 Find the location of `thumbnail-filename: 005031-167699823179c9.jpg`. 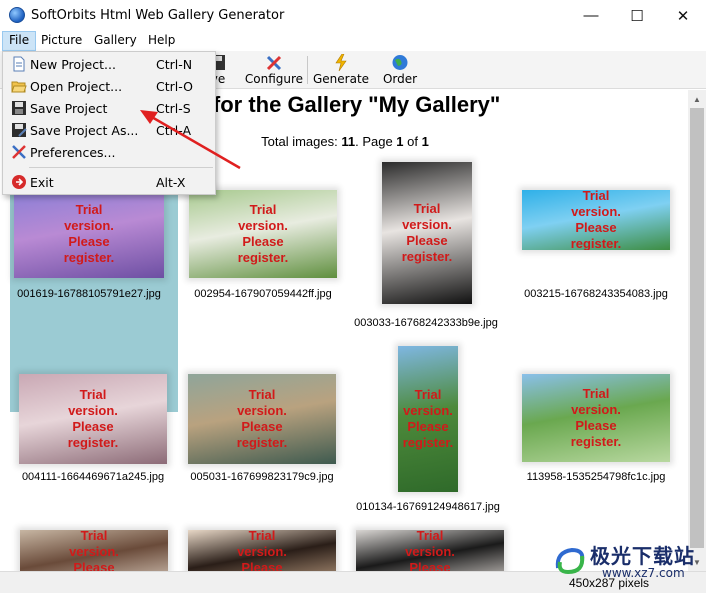

thumbnail-filename: 005031-167699823179c9.jpg is located at coordinates (262, 477).